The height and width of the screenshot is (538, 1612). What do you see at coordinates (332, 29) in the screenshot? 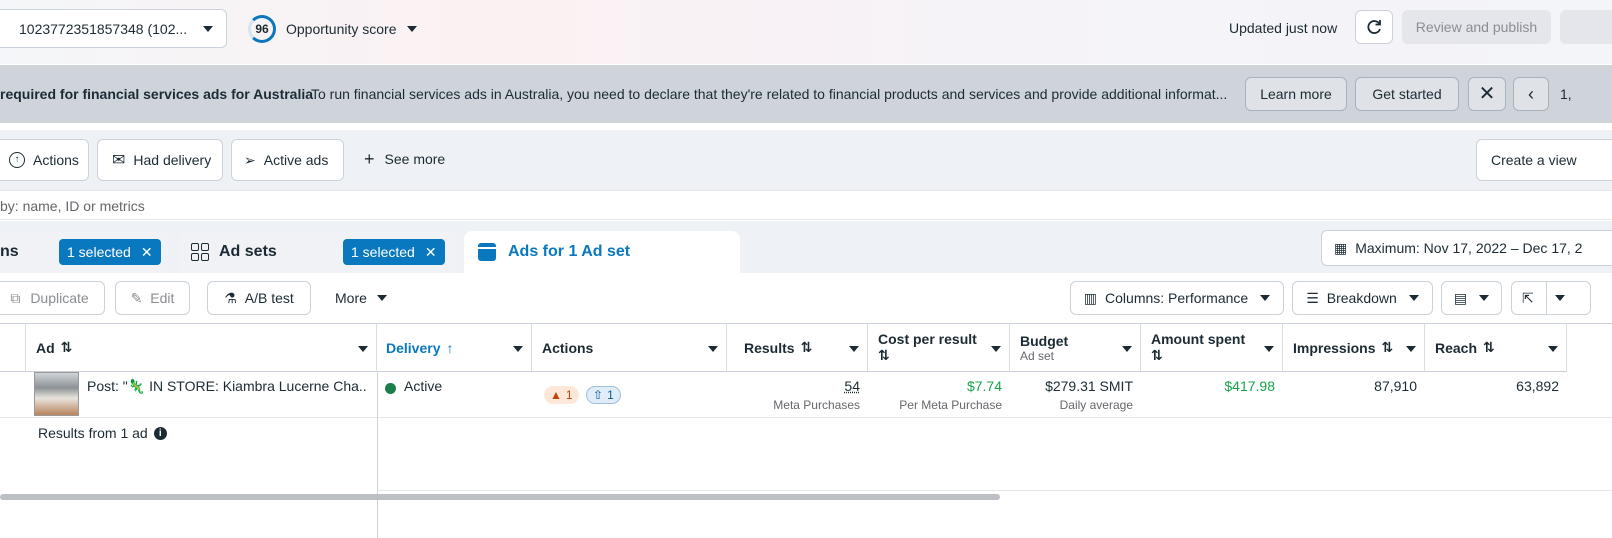
I see `opportunity-score: 96 Opportunity score` at bounding box center [332, 29].